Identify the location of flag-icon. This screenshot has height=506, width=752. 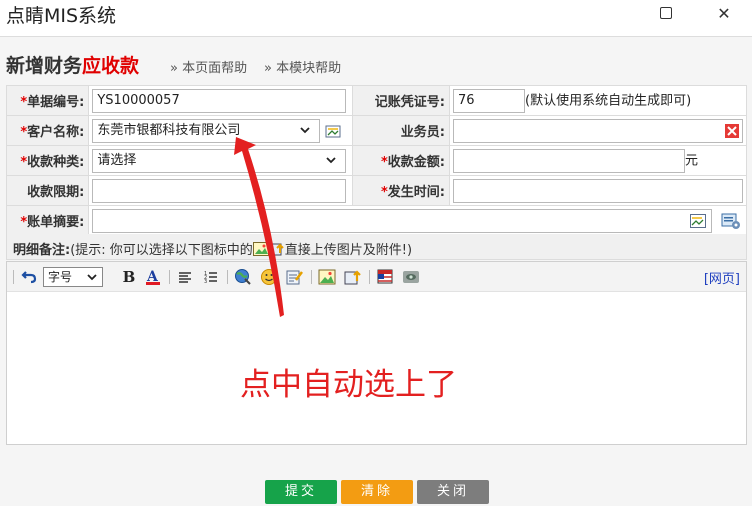
(385, 276).